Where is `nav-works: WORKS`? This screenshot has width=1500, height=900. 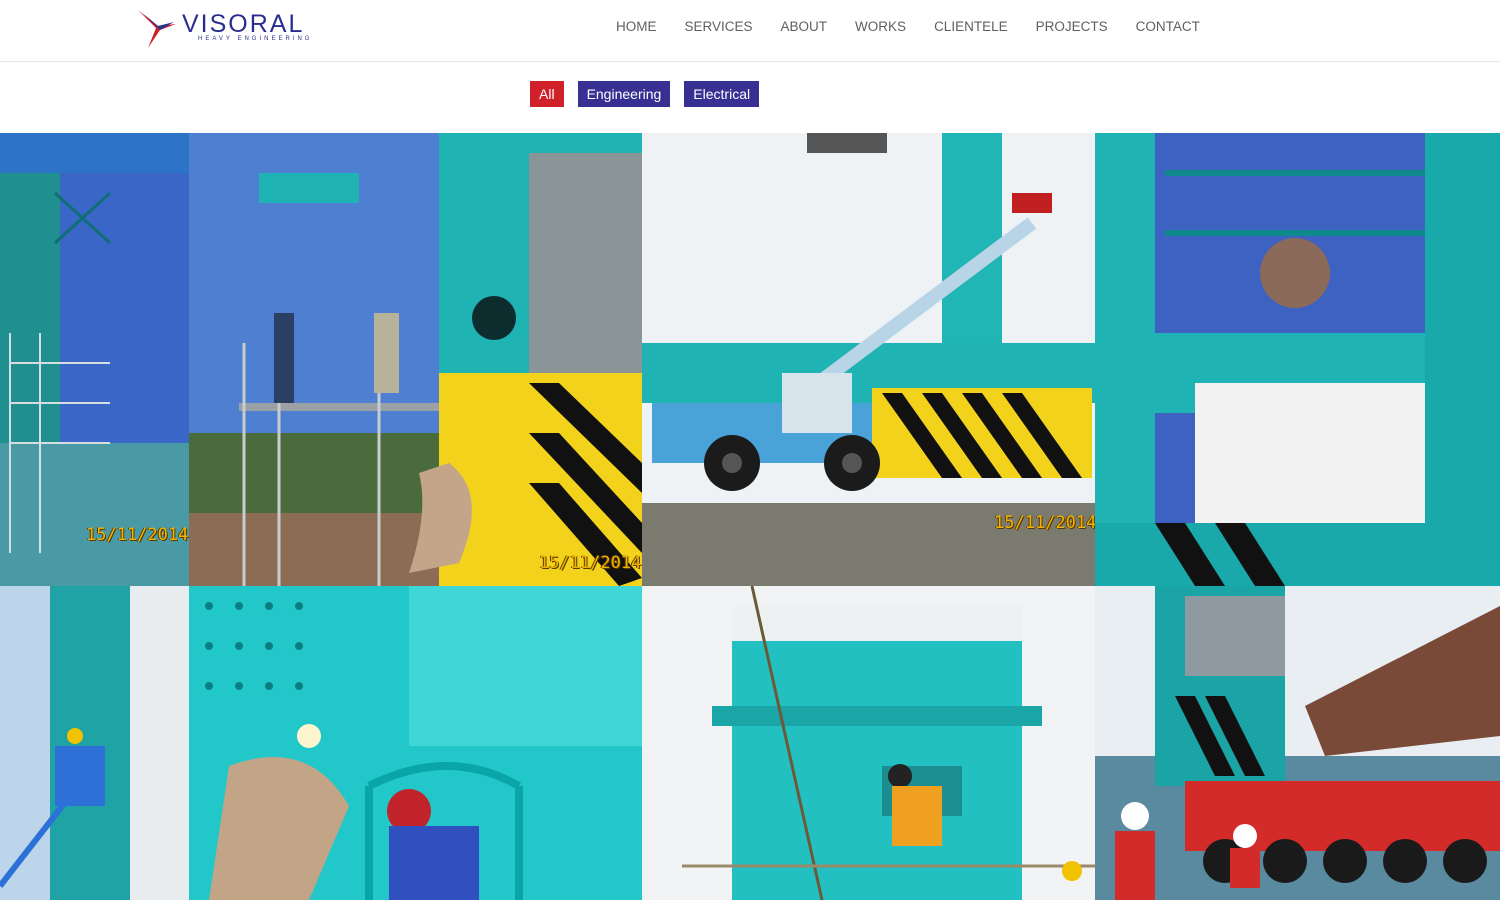 nav-works: WORKS is located at coordinates (880, 26).